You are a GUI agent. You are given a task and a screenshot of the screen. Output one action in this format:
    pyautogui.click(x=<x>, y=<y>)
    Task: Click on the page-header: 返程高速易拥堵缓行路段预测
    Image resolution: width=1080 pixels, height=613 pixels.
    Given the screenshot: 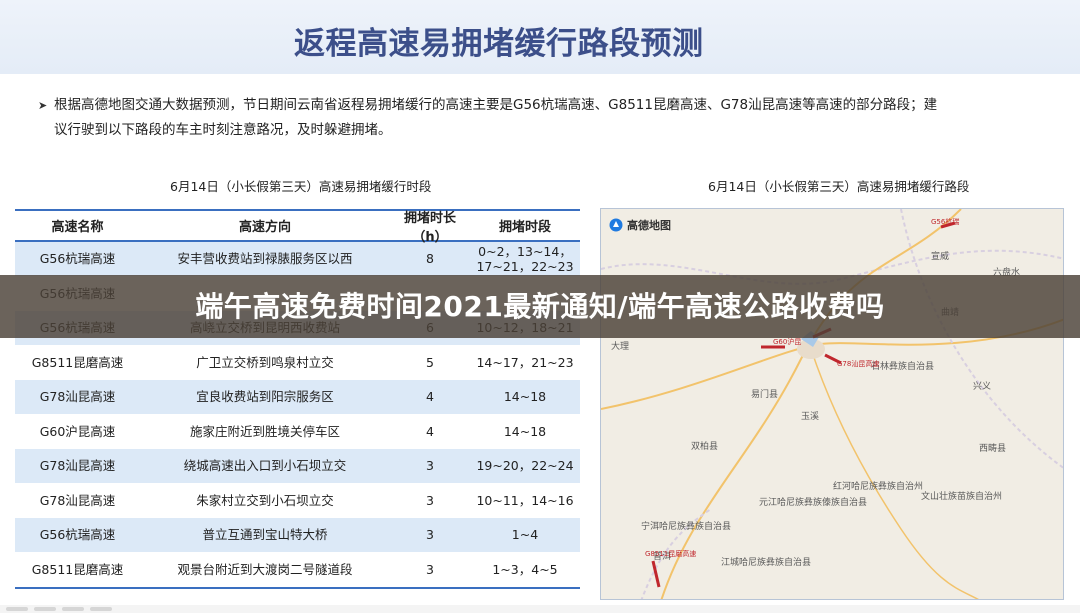 What is the action you would take?
    pyautogui.click(x=540, y=37)
    